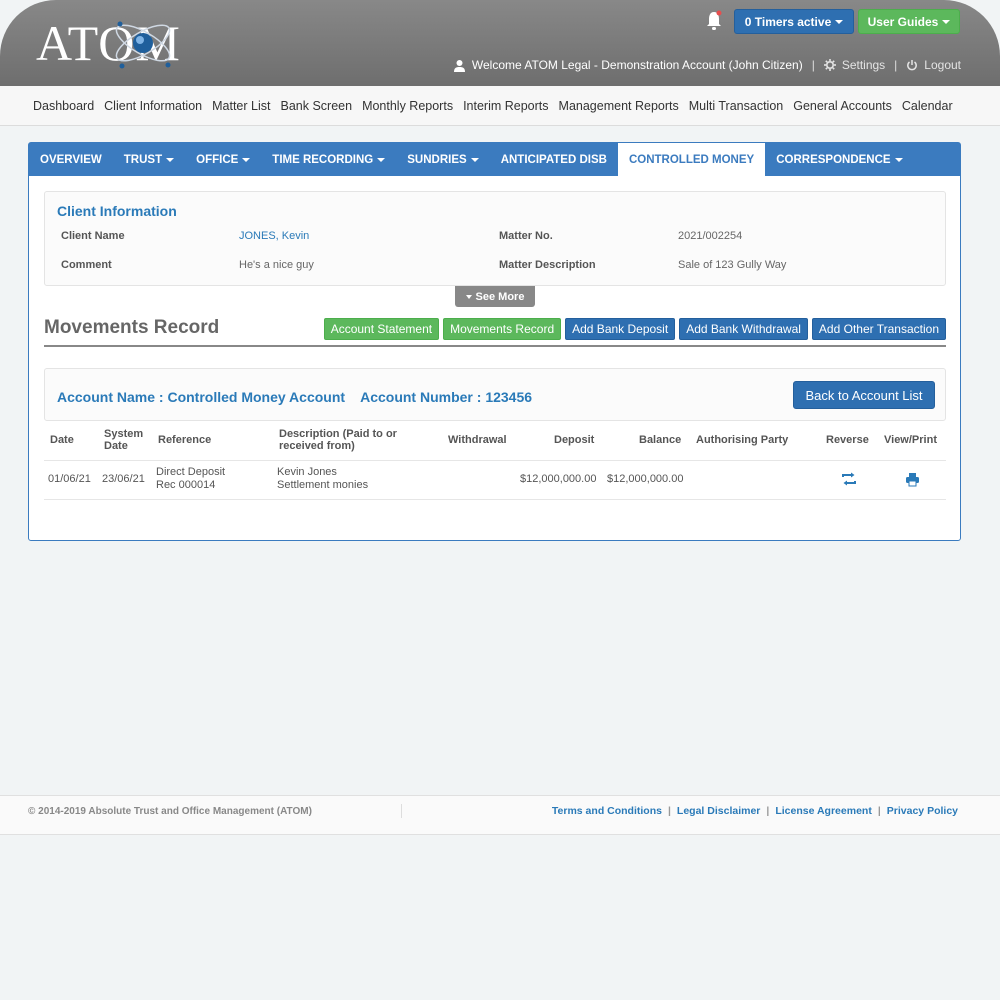 Image resolution: width=1000 pixels, height=1000 pixels. I want to click on tab-anticipated-disb: ANTICIPATED DISB, so click(554, 159).